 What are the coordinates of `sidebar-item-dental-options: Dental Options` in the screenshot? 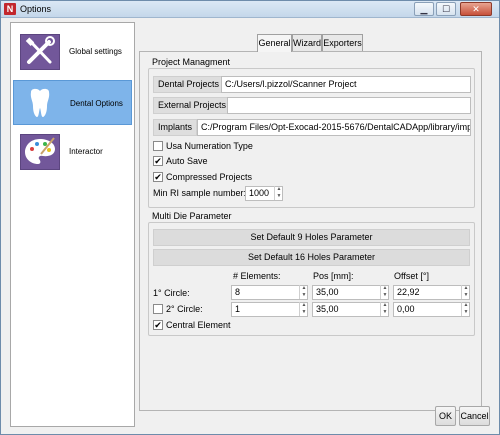 It's located at (72, 102).